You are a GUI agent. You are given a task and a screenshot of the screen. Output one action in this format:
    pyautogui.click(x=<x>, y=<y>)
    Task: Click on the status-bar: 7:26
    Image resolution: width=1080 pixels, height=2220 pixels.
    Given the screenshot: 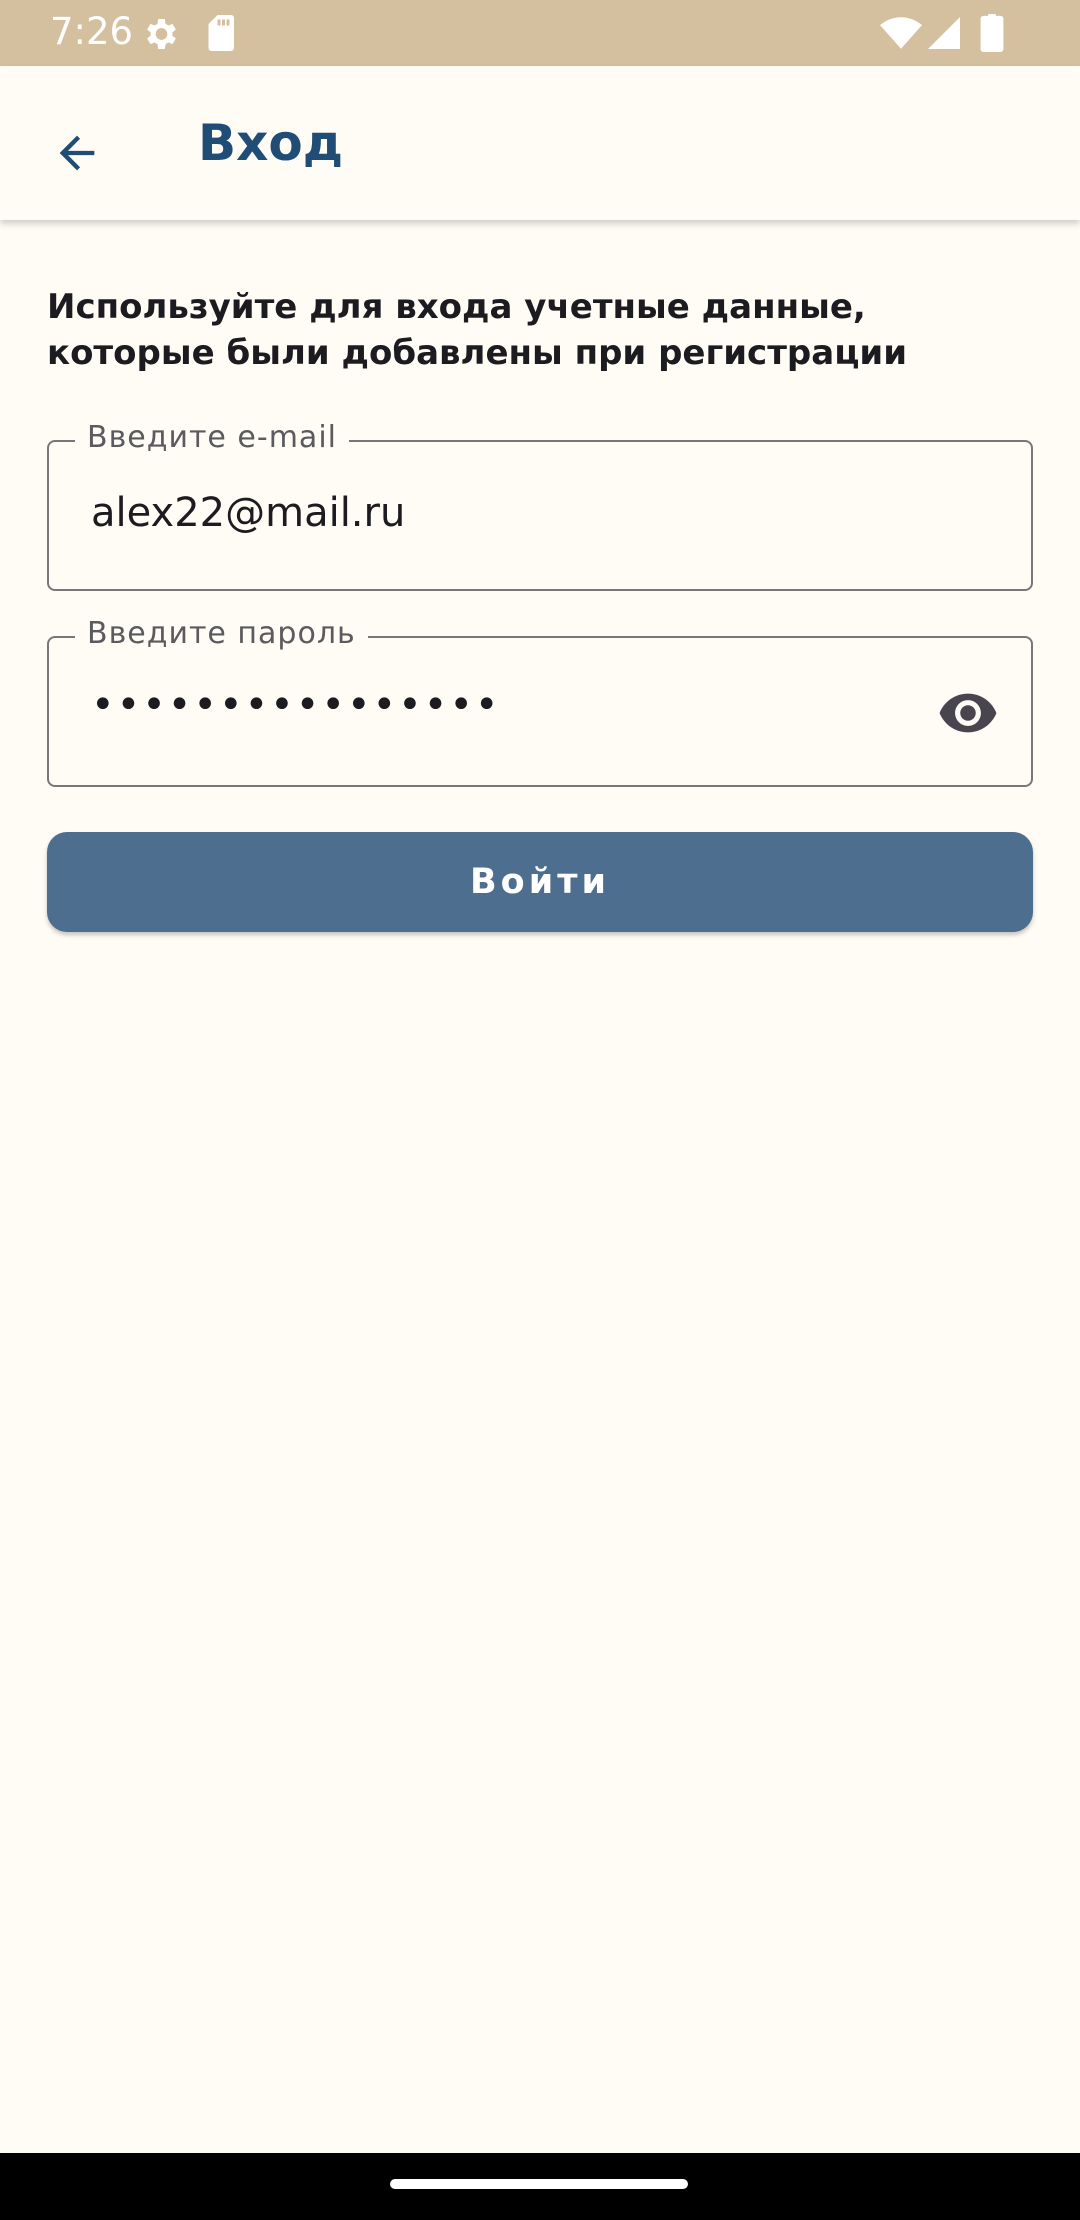 What is the action you would take?
    pyautogui.click(x=540, y=33)
    